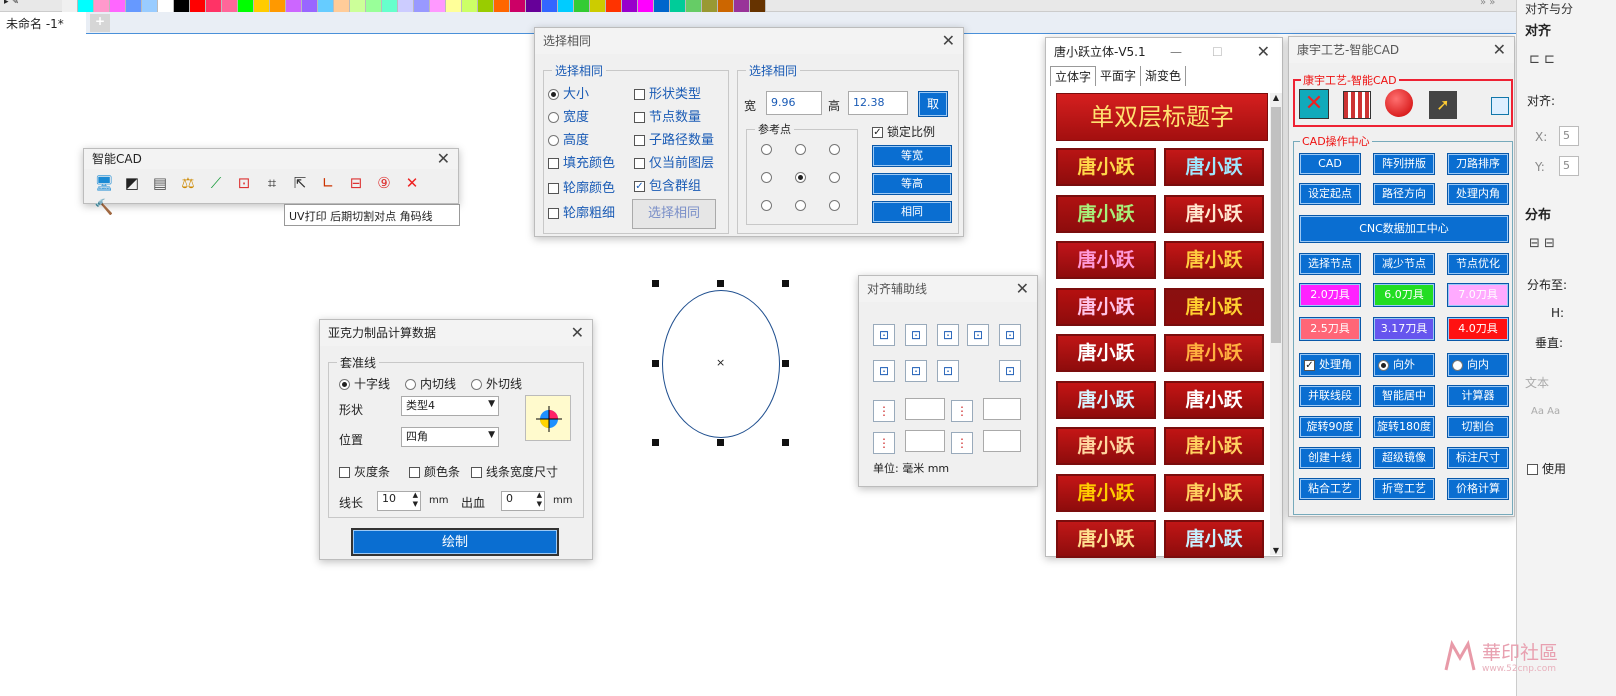 This screenshot has height=696, width=1616. I want to click on option-9: 仅当前图层, so click(674, 163).